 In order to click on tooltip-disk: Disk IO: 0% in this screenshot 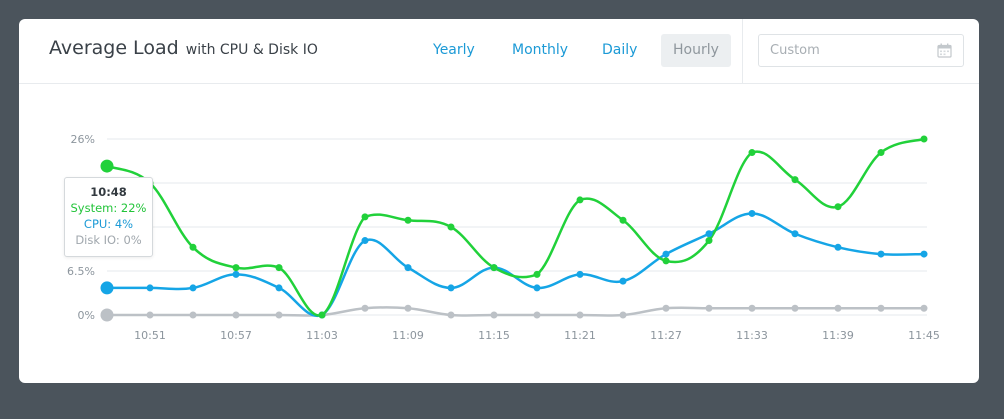, I will do `click(108, 240)`.